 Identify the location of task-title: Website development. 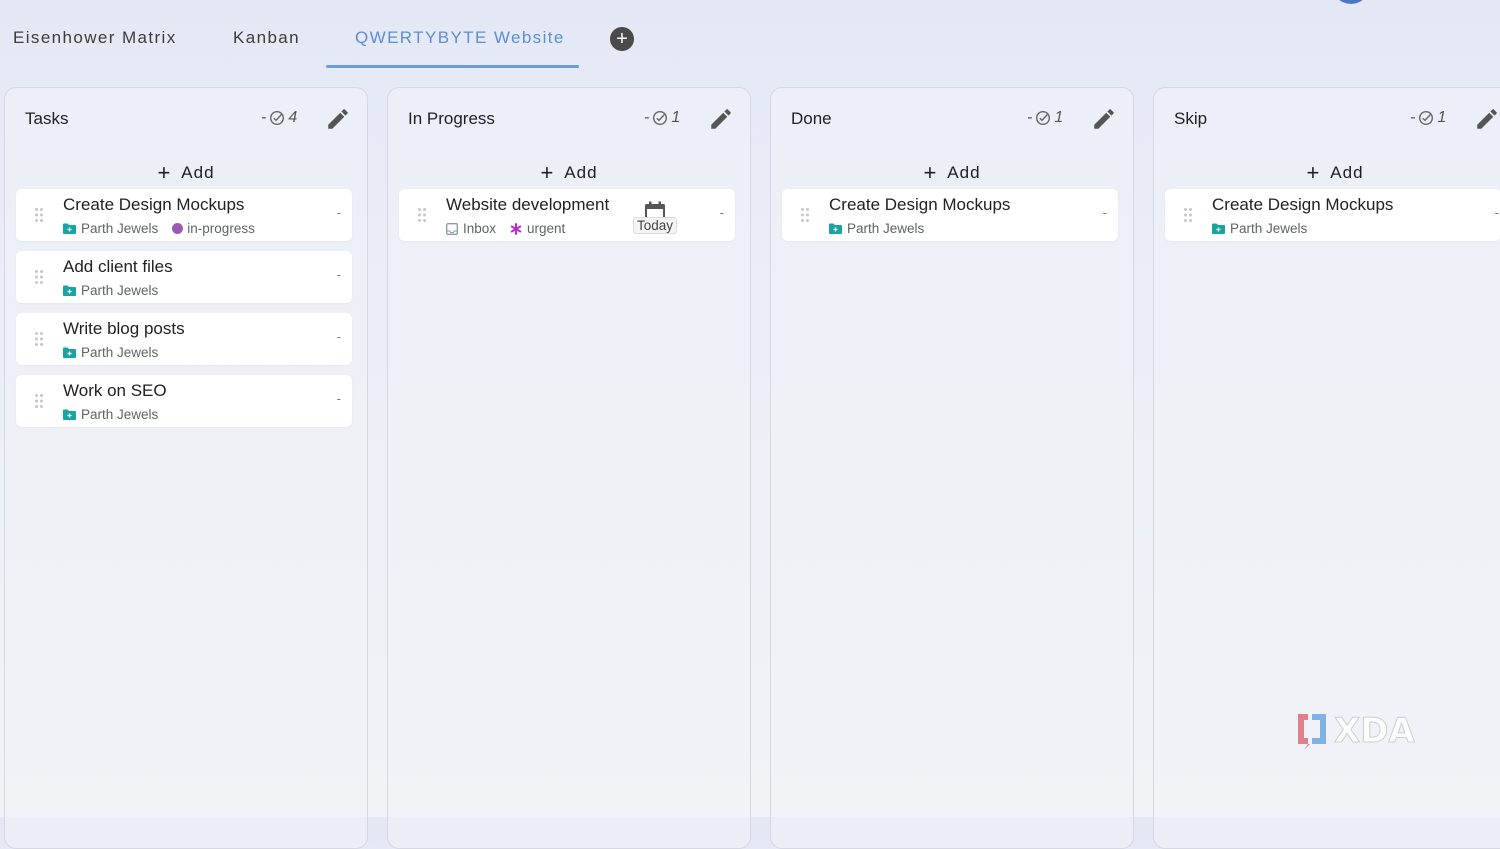
(528, 204).